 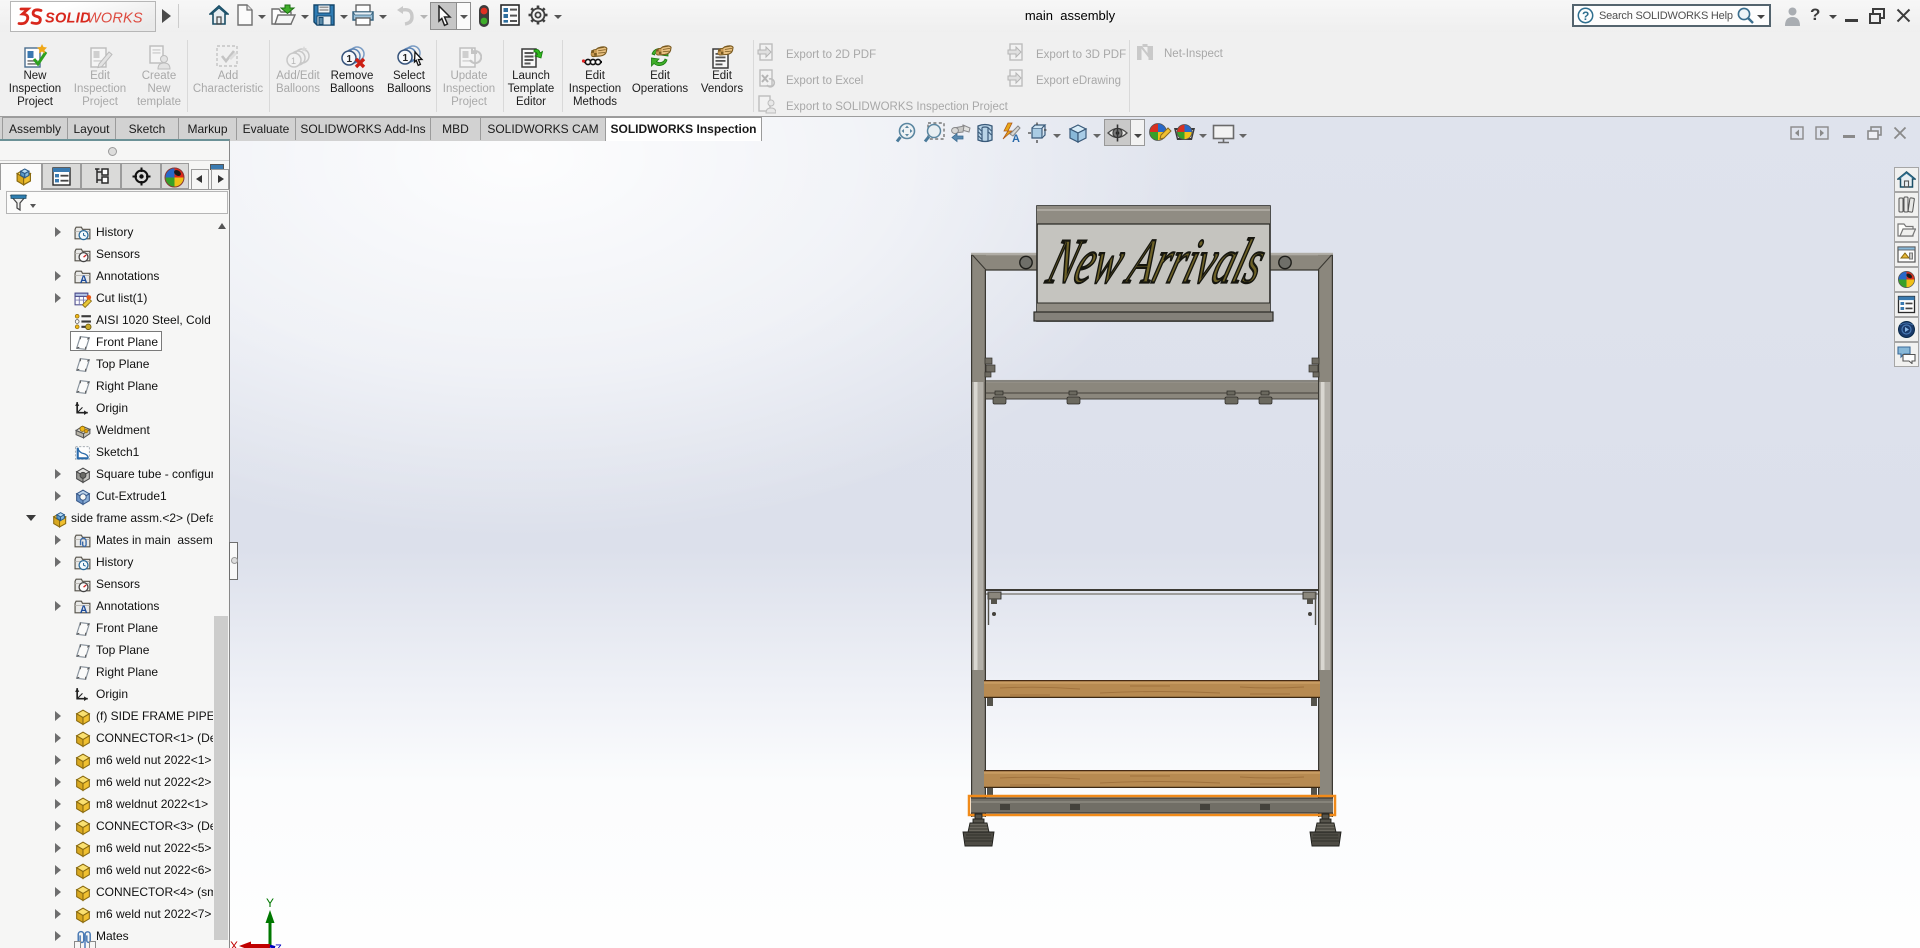 I want to click on svg-text: Y, so click(x=270, y=903).